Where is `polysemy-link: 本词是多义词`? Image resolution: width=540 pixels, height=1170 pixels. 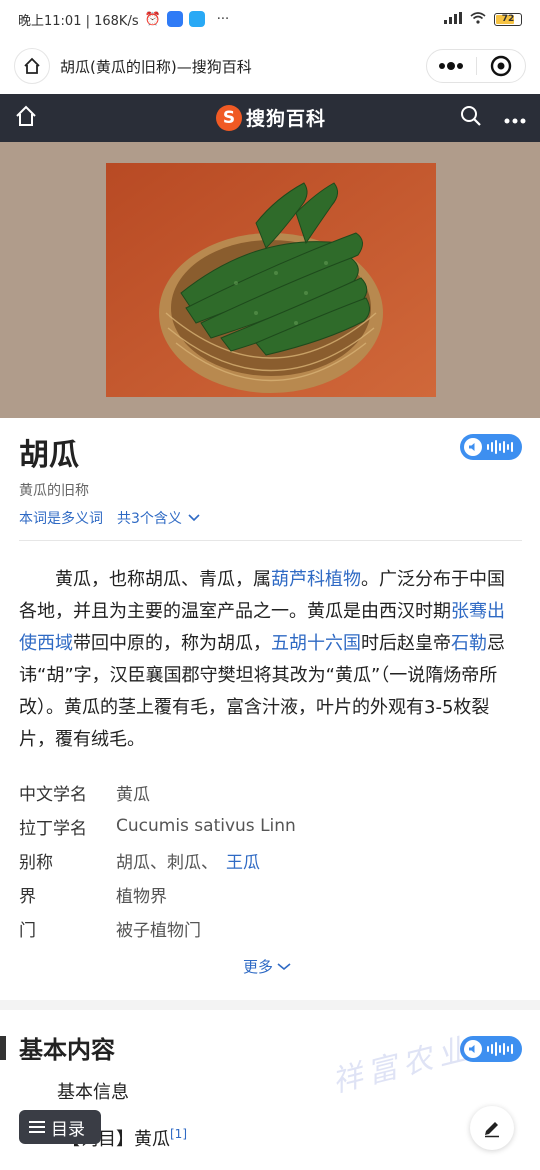 polysemy-link: 本词是多义词 is located at coordinates (61, 518).